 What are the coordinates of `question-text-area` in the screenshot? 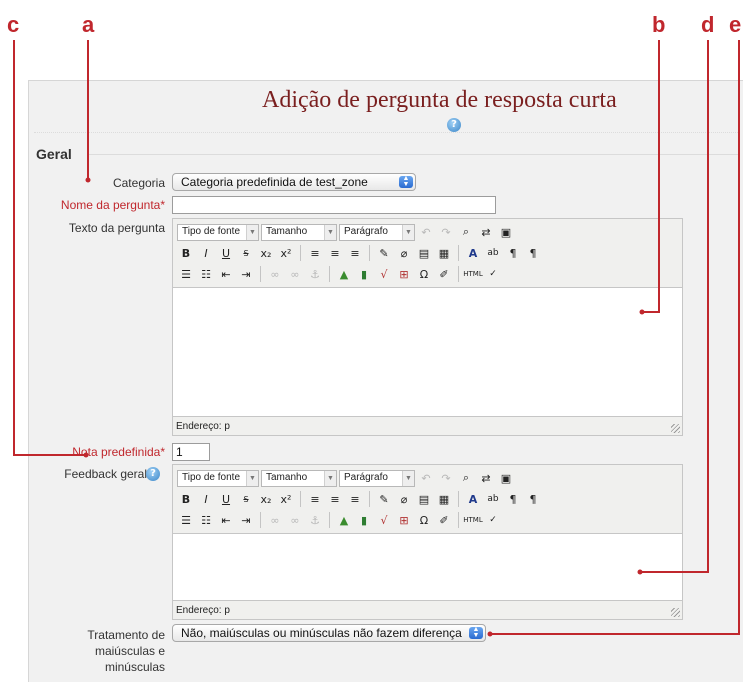 It's located at (427, 352).